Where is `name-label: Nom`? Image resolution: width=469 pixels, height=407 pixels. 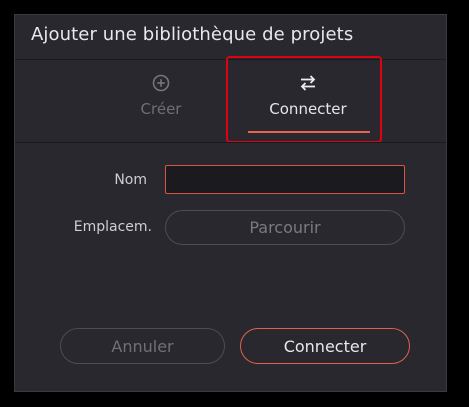
name-label: Nom is located at coordinates (130, 180).